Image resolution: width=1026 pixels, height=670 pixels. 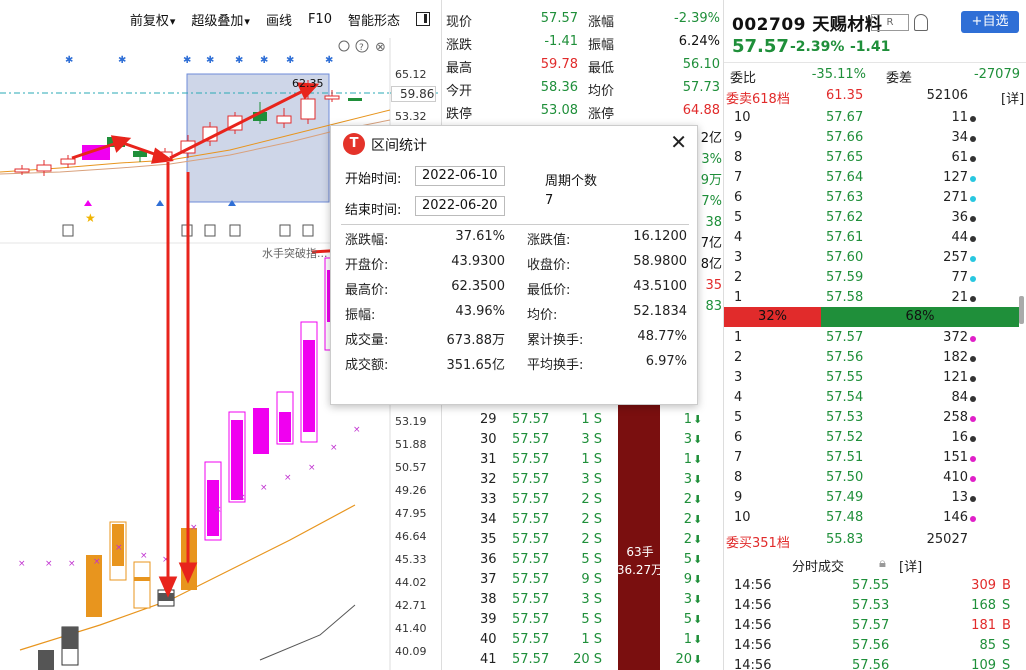 I want to click on tick-price: 57.57, so click(x=531, y=459).